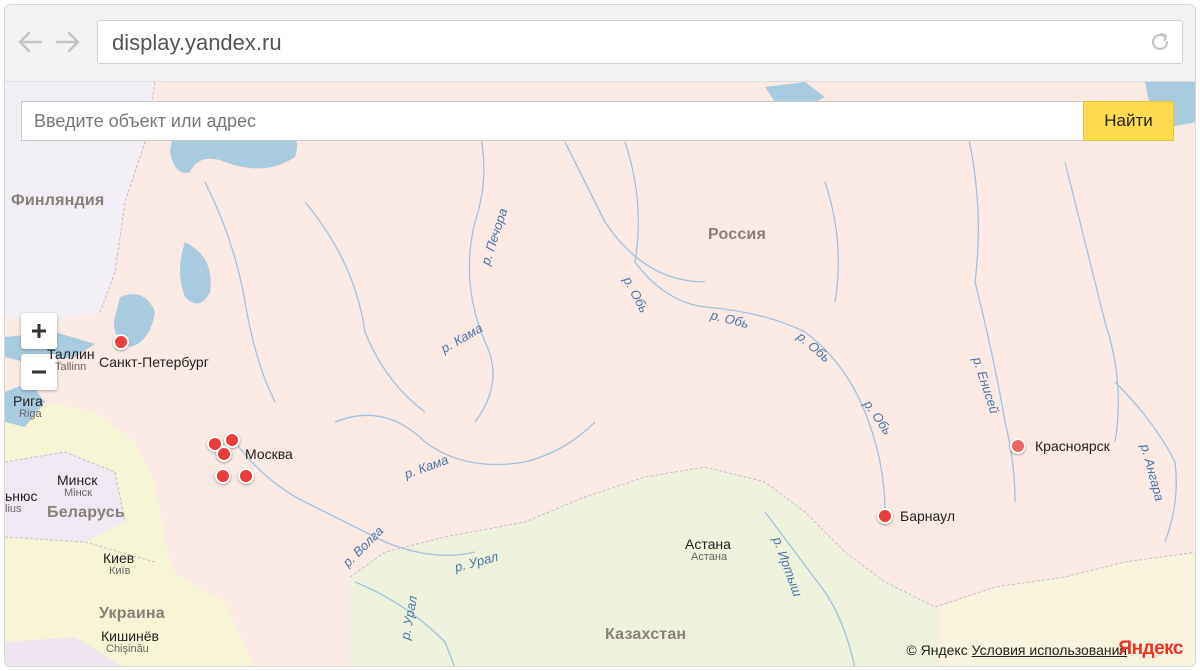 The image size is (1200, 671). I want to click on label-tallinn-local: Tallinn, so click(71, 367).